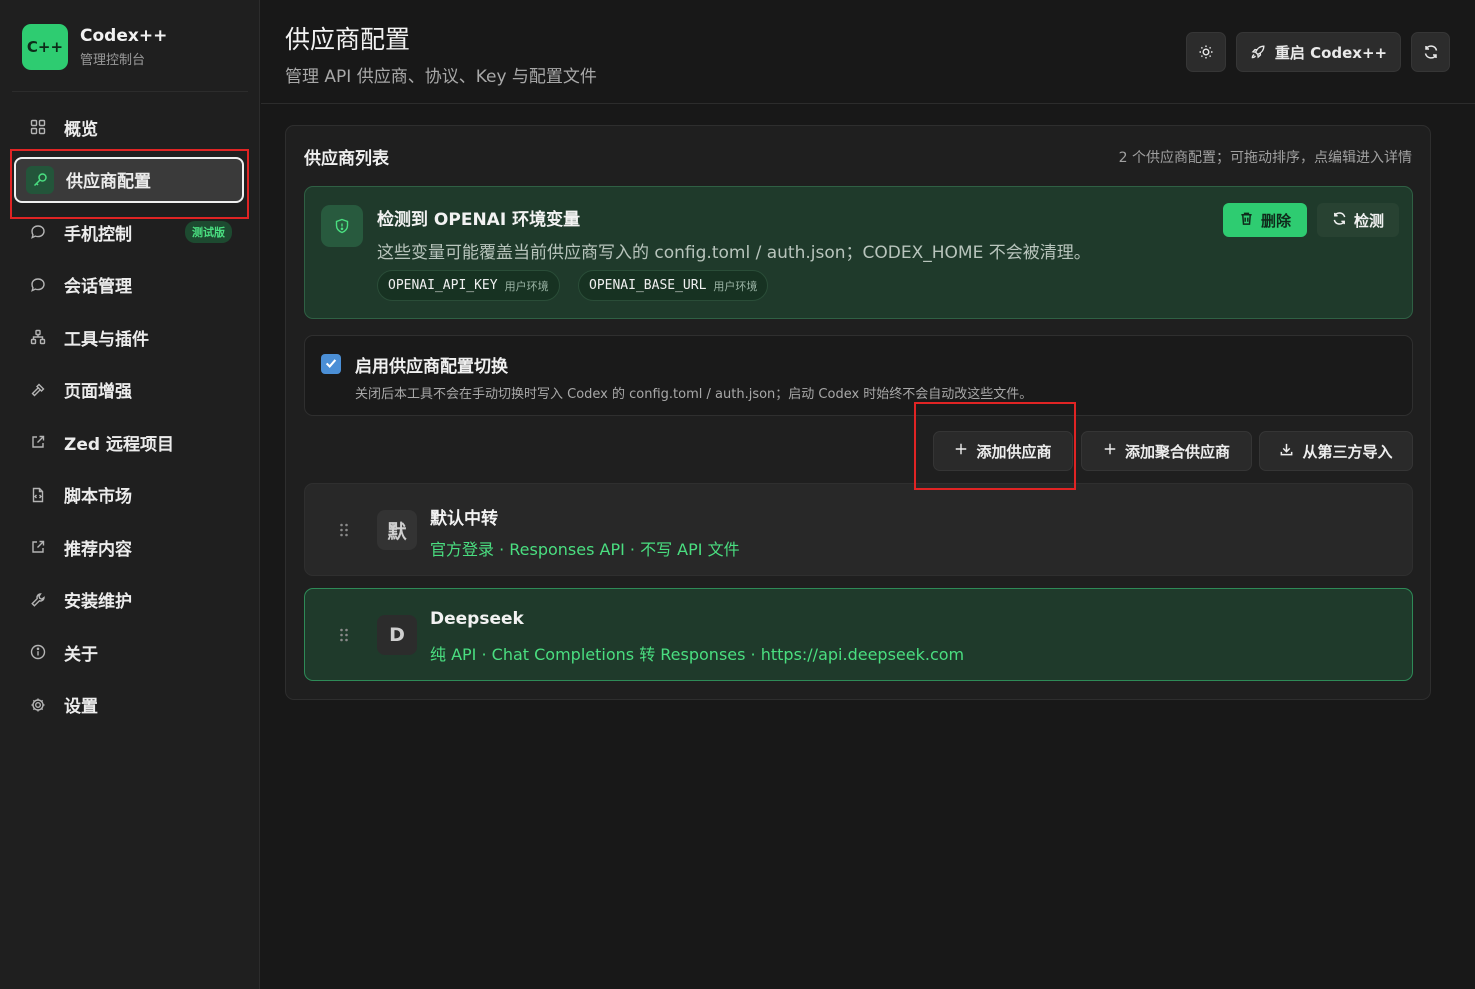  Describe the element at coordinates (108, 182) in the screenshot. I see `sidebar-item-label: 供应商配置` at that location.